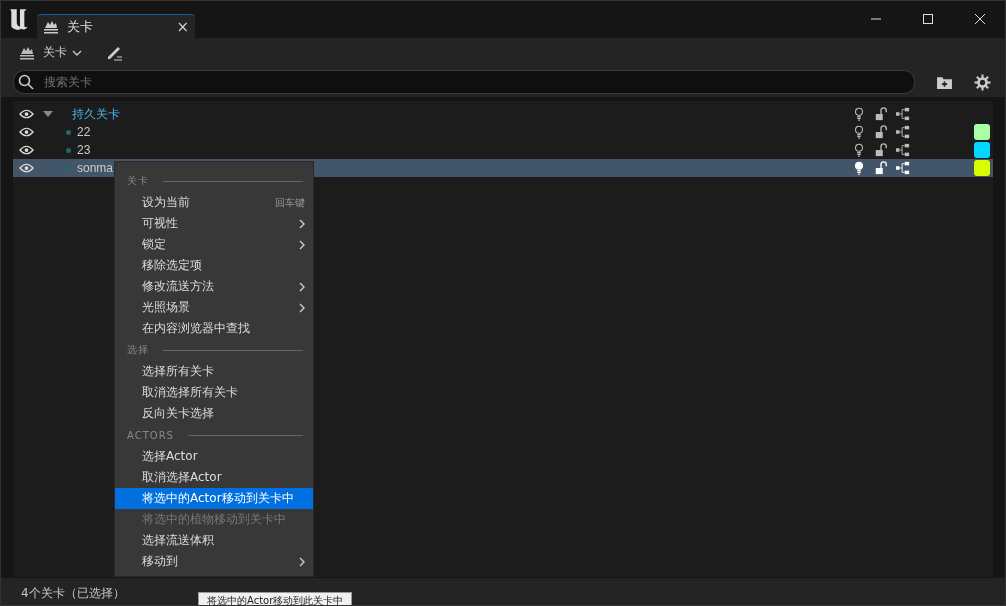 The height and width of the screenshot is (606, 1006). Describe the element at coordinates (214, 202) in the screenshot. I see `menu-item: 设为当前 回车键` at that location.